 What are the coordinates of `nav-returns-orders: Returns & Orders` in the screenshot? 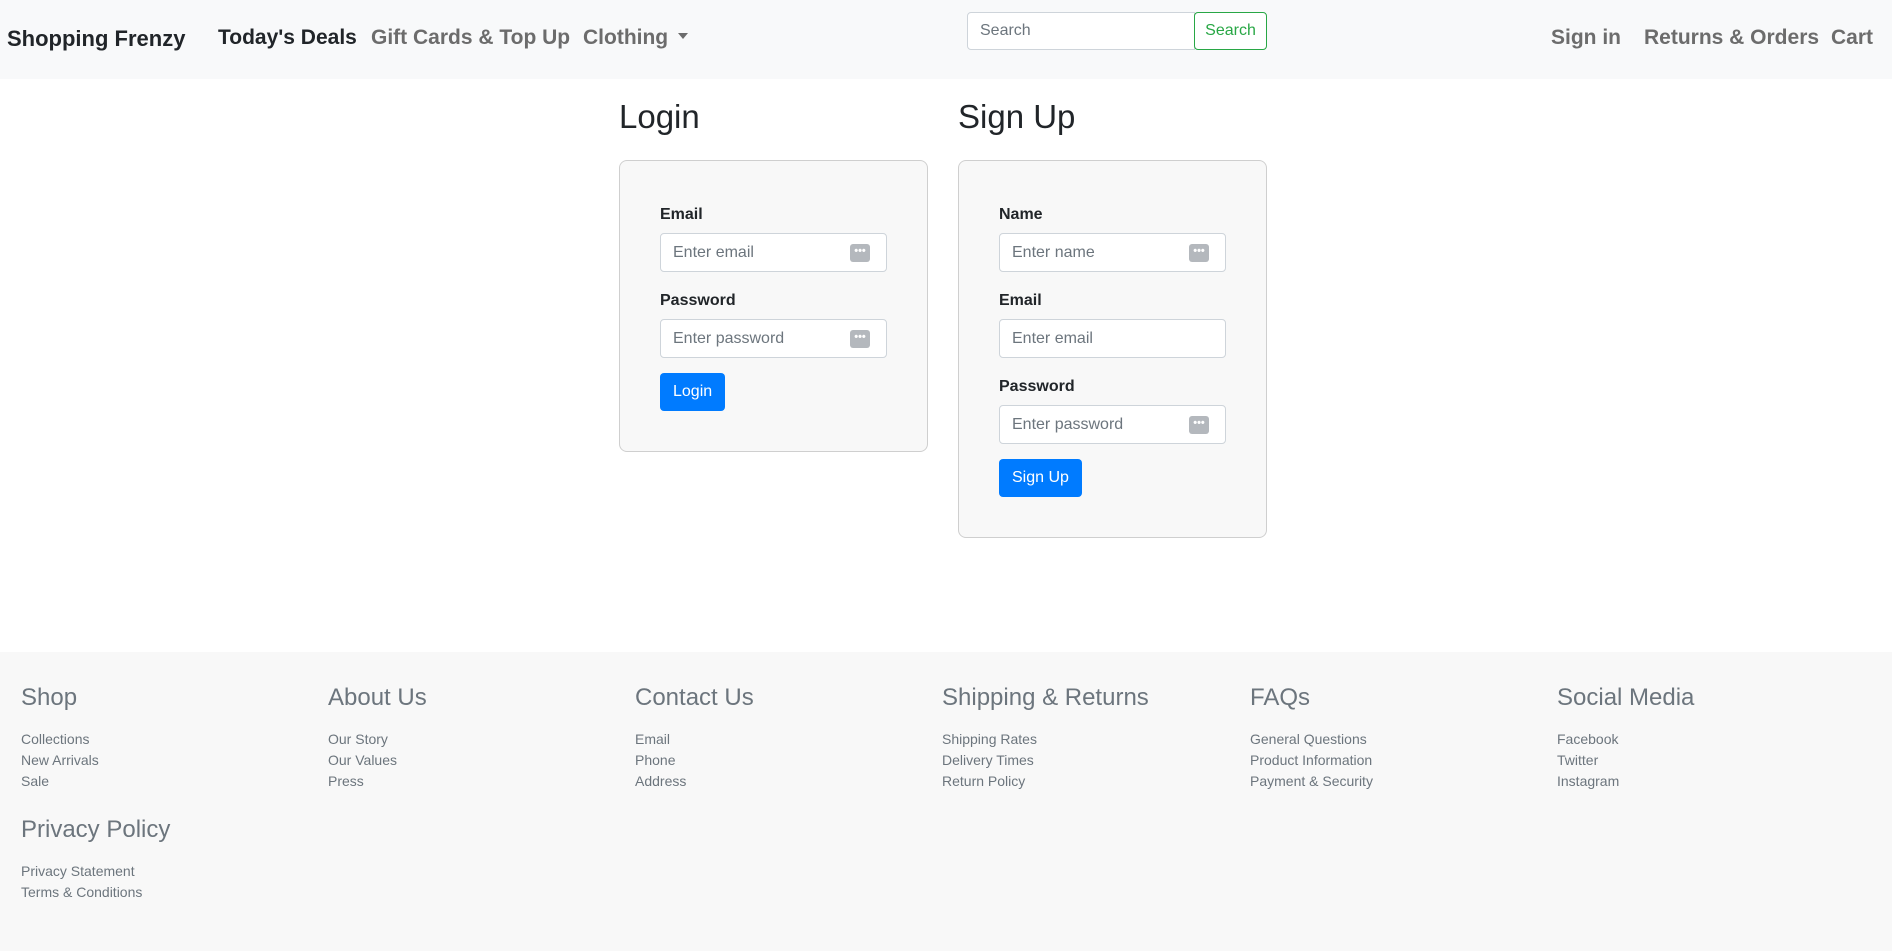 It's located at (1731, 38).